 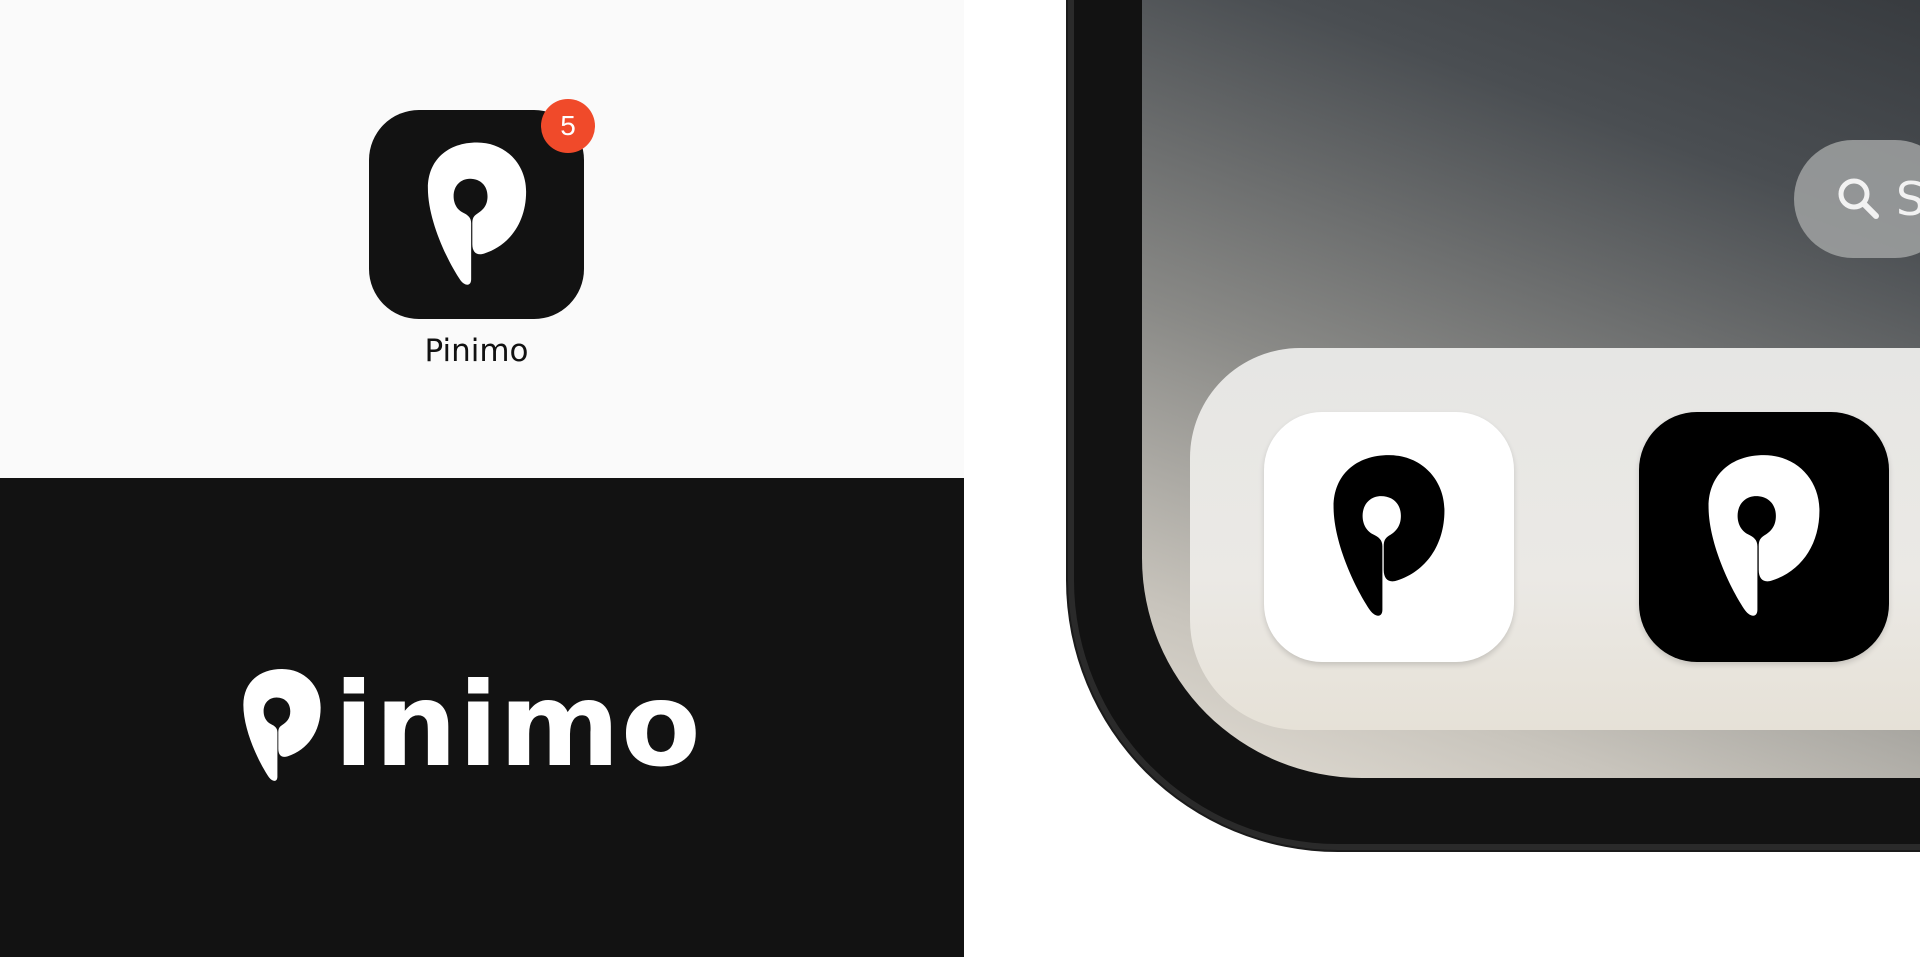 I want to click on dock-app-icon-light, so click(x=1389, y=537).